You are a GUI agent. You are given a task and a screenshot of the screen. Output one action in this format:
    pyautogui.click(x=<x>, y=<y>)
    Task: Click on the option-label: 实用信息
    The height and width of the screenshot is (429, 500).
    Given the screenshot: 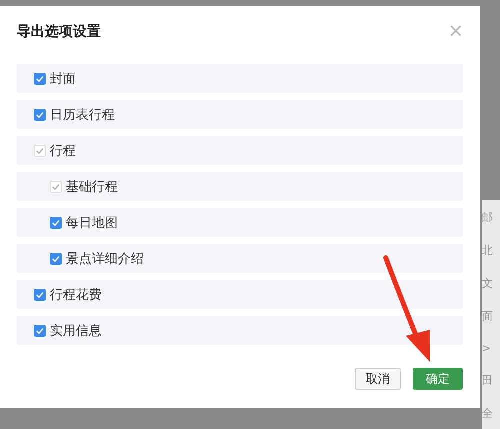 What is the action you would take?
    pyautogui.click(x=76, y=331)
    